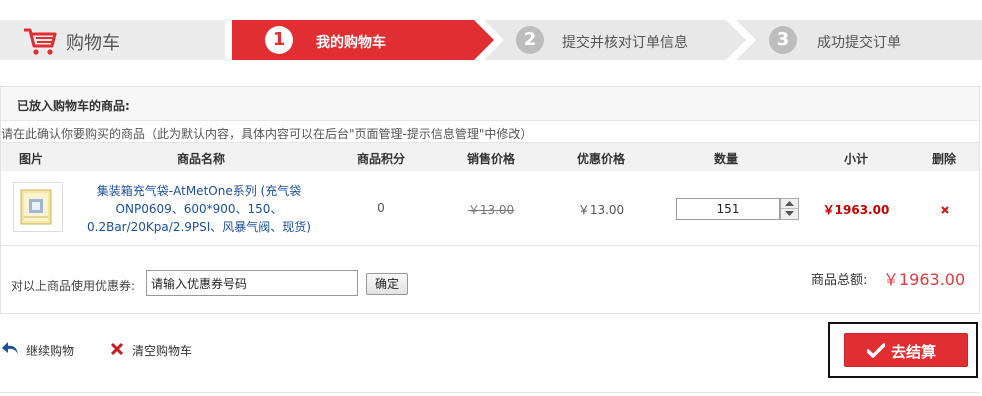 This screenshot has height=396, width=982. I want to click on coupon-confirm-button: 确定, so click(387, 284).